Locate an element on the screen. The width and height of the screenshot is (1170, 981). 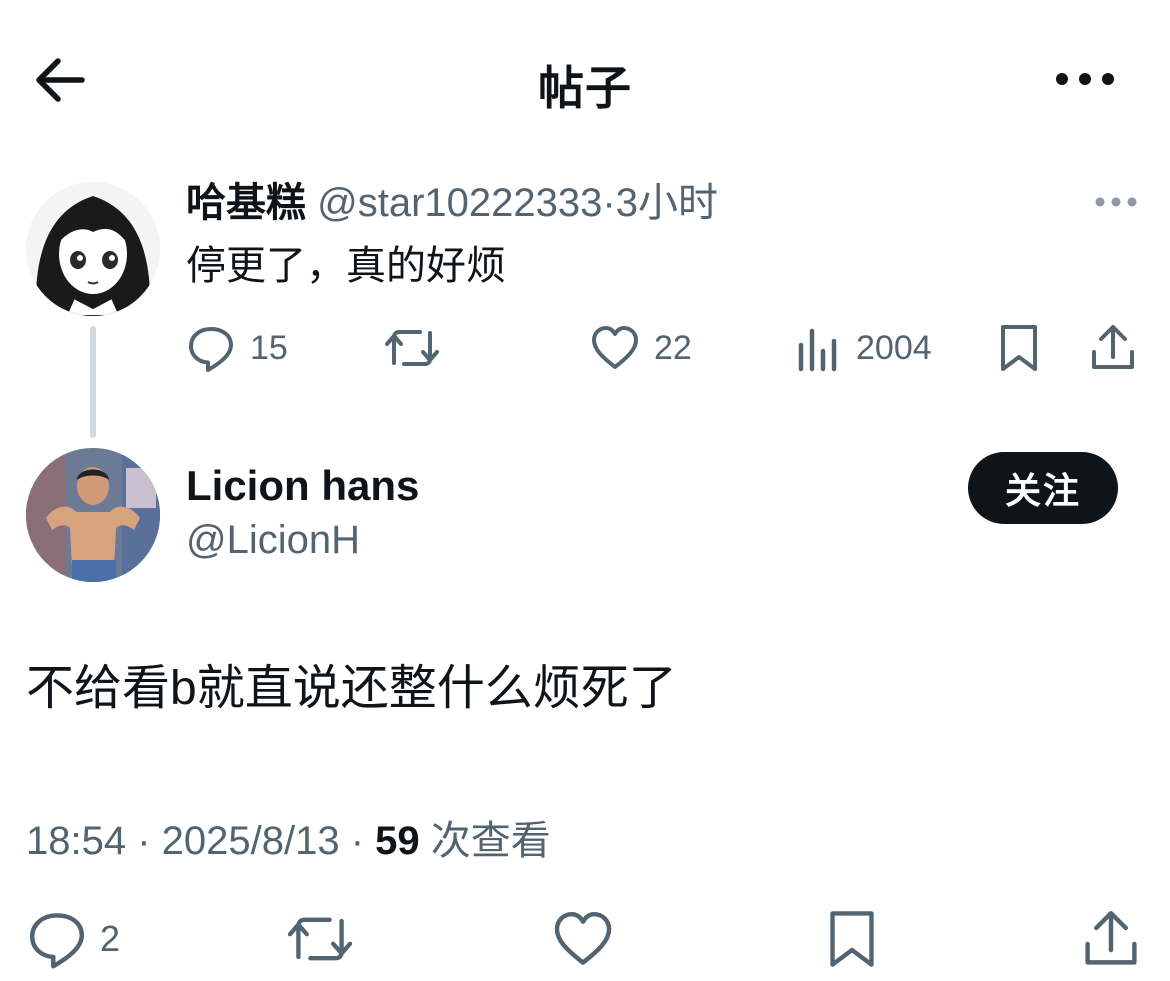
like-button: 22 is located at coordinates (641, 348).